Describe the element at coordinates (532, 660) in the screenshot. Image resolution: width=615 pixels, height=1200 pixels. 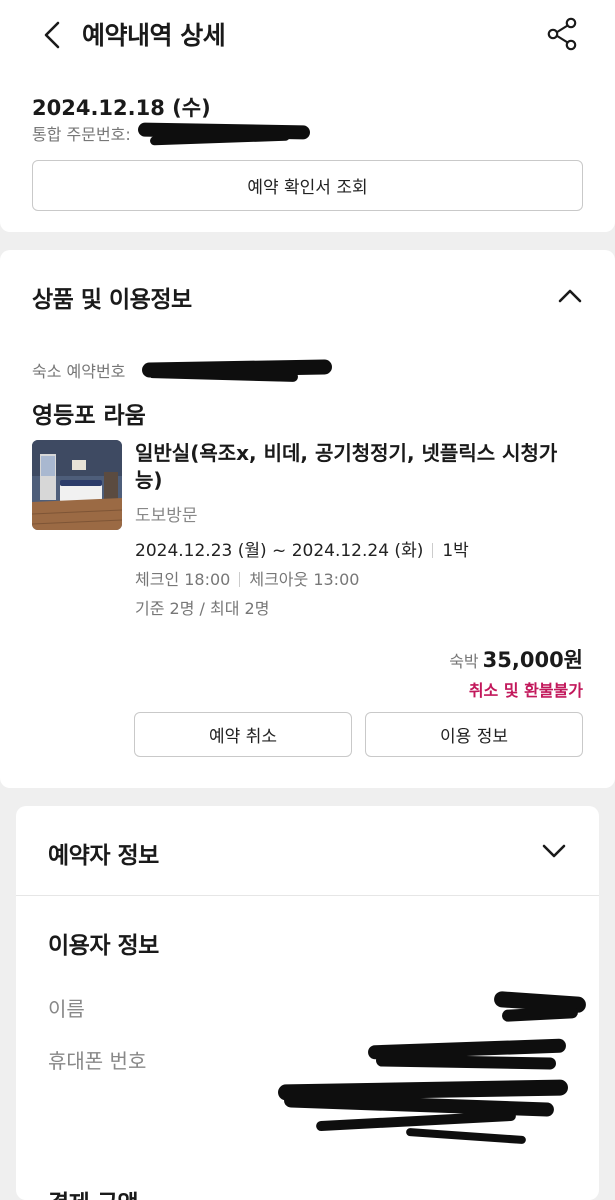
I see `price-value: 35,000원` at that location.